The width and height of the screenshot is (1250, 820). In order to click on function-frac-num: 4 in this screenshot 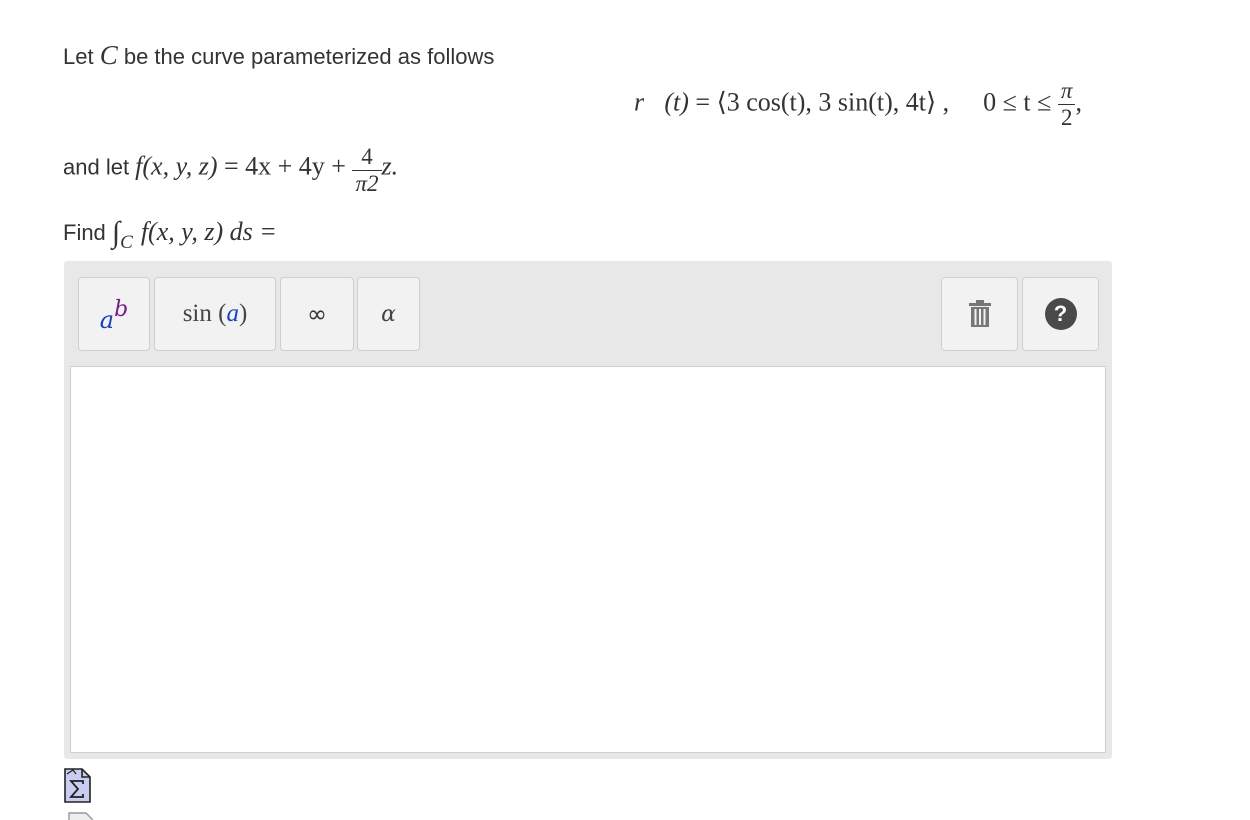, I will do `click(367, 157)`.